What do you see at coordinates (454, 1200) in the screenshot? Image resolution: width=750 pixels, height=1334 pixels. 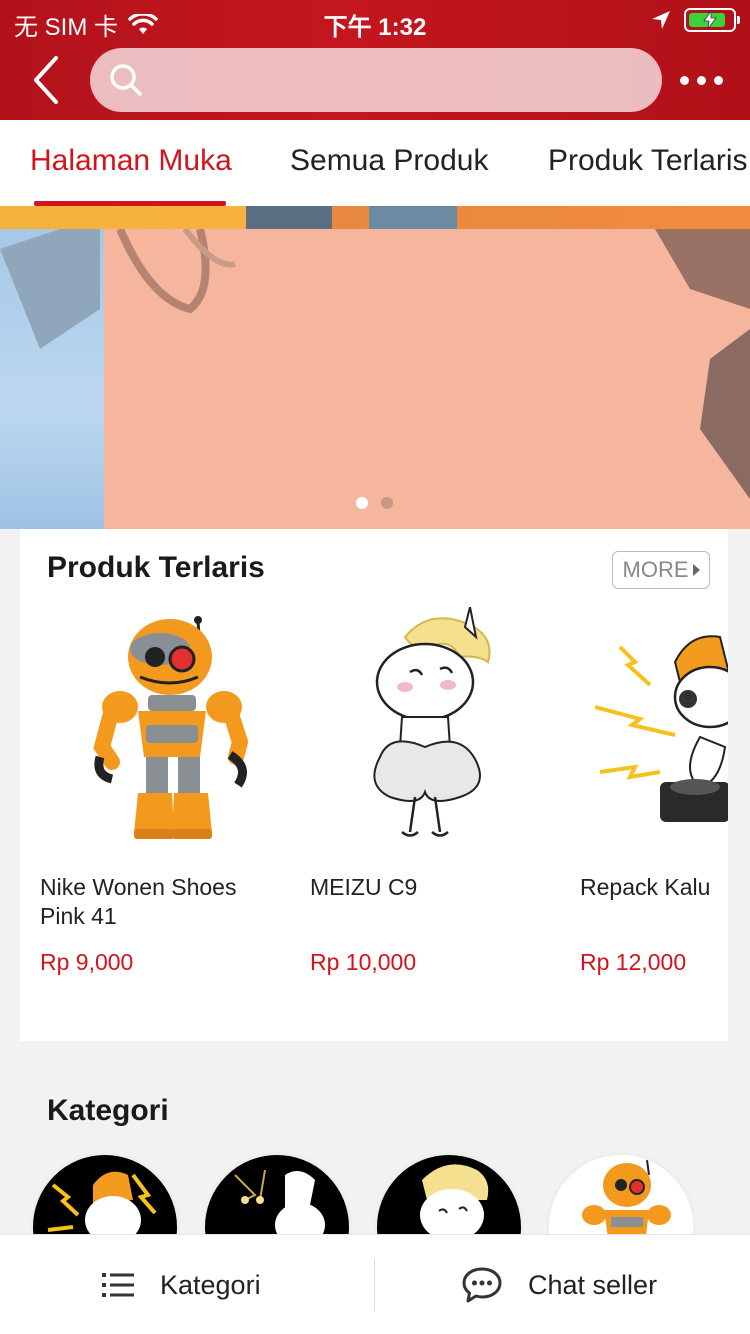 I see `unicorn-marilyn-sticker-icon` at bounding box center [454, 1200].